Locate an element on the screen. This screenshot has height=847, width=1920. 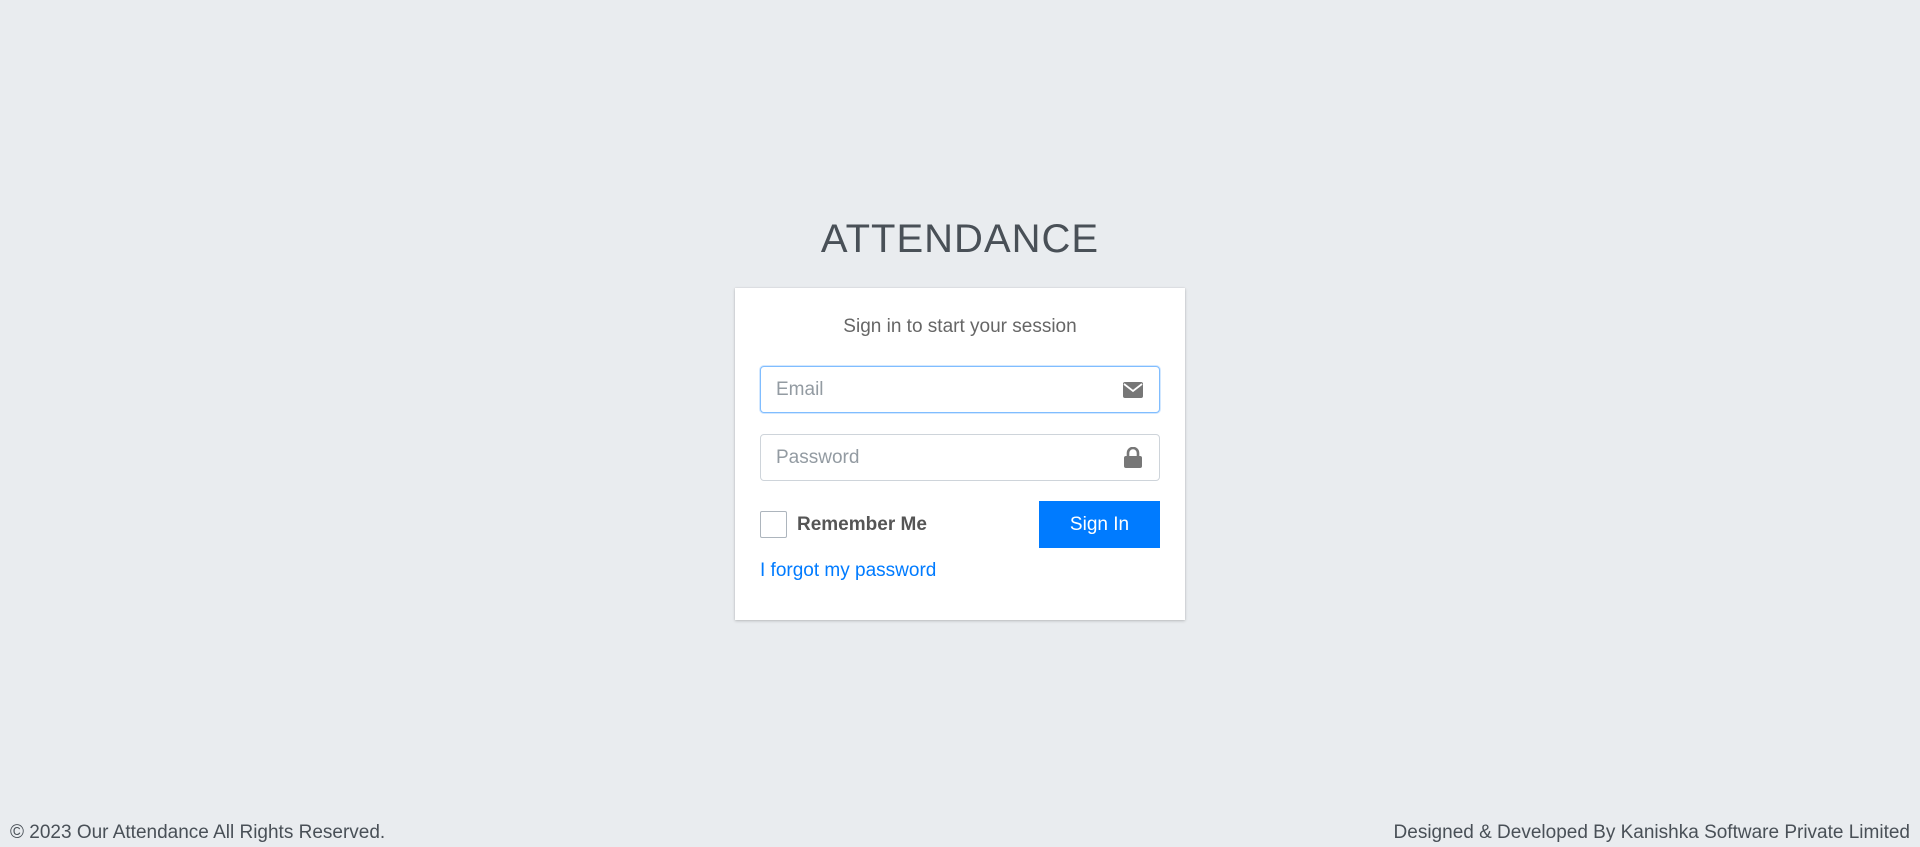
password-input is located at coordinates (960, 457).